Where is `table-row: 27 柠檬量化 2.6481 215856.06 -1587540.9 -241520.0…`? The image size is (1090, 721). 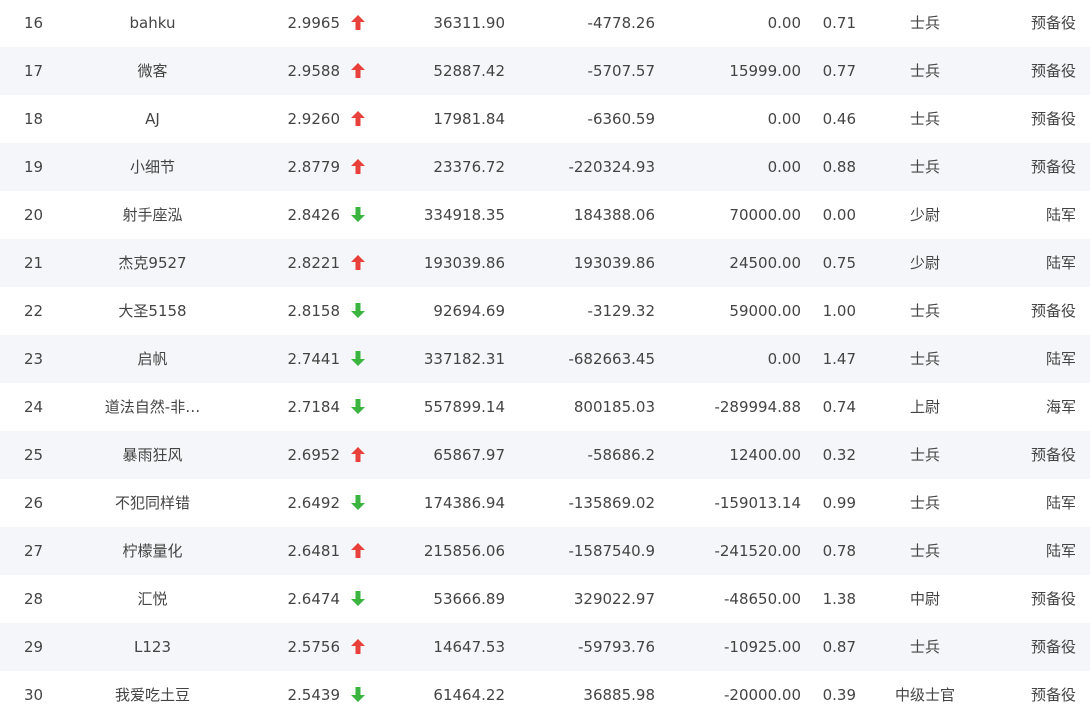
table-row: 27 柠檬量化 2.6481 215856.06 -1587540.9 -241520.0… is located at coordinates (545, 551).